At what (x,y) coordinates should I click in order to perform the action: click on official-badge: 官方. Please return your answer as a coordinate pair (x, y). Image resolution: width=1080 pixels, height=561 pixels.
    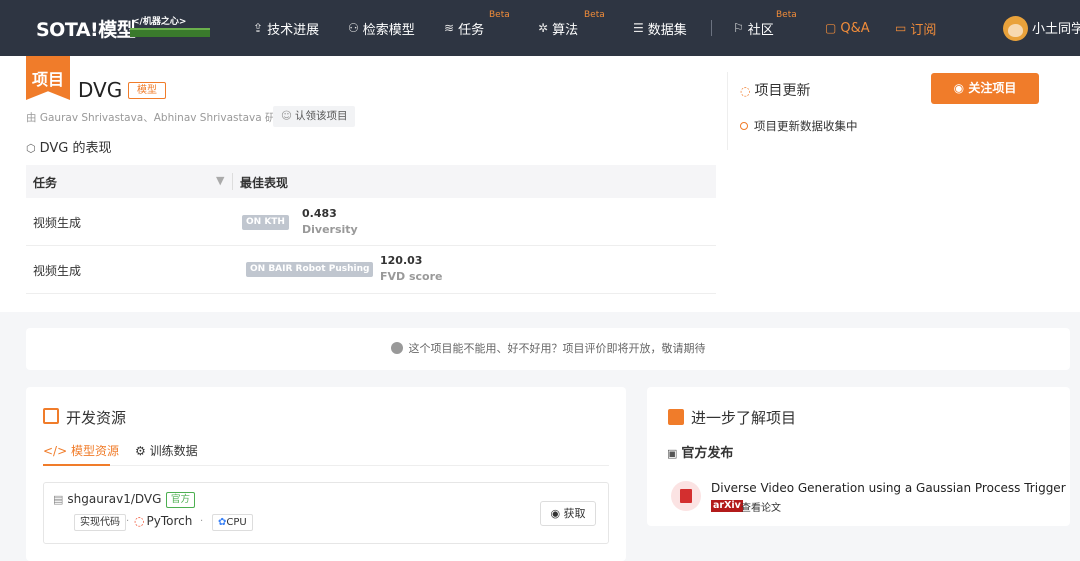
    Looking at the image, I should click on (181, 500).